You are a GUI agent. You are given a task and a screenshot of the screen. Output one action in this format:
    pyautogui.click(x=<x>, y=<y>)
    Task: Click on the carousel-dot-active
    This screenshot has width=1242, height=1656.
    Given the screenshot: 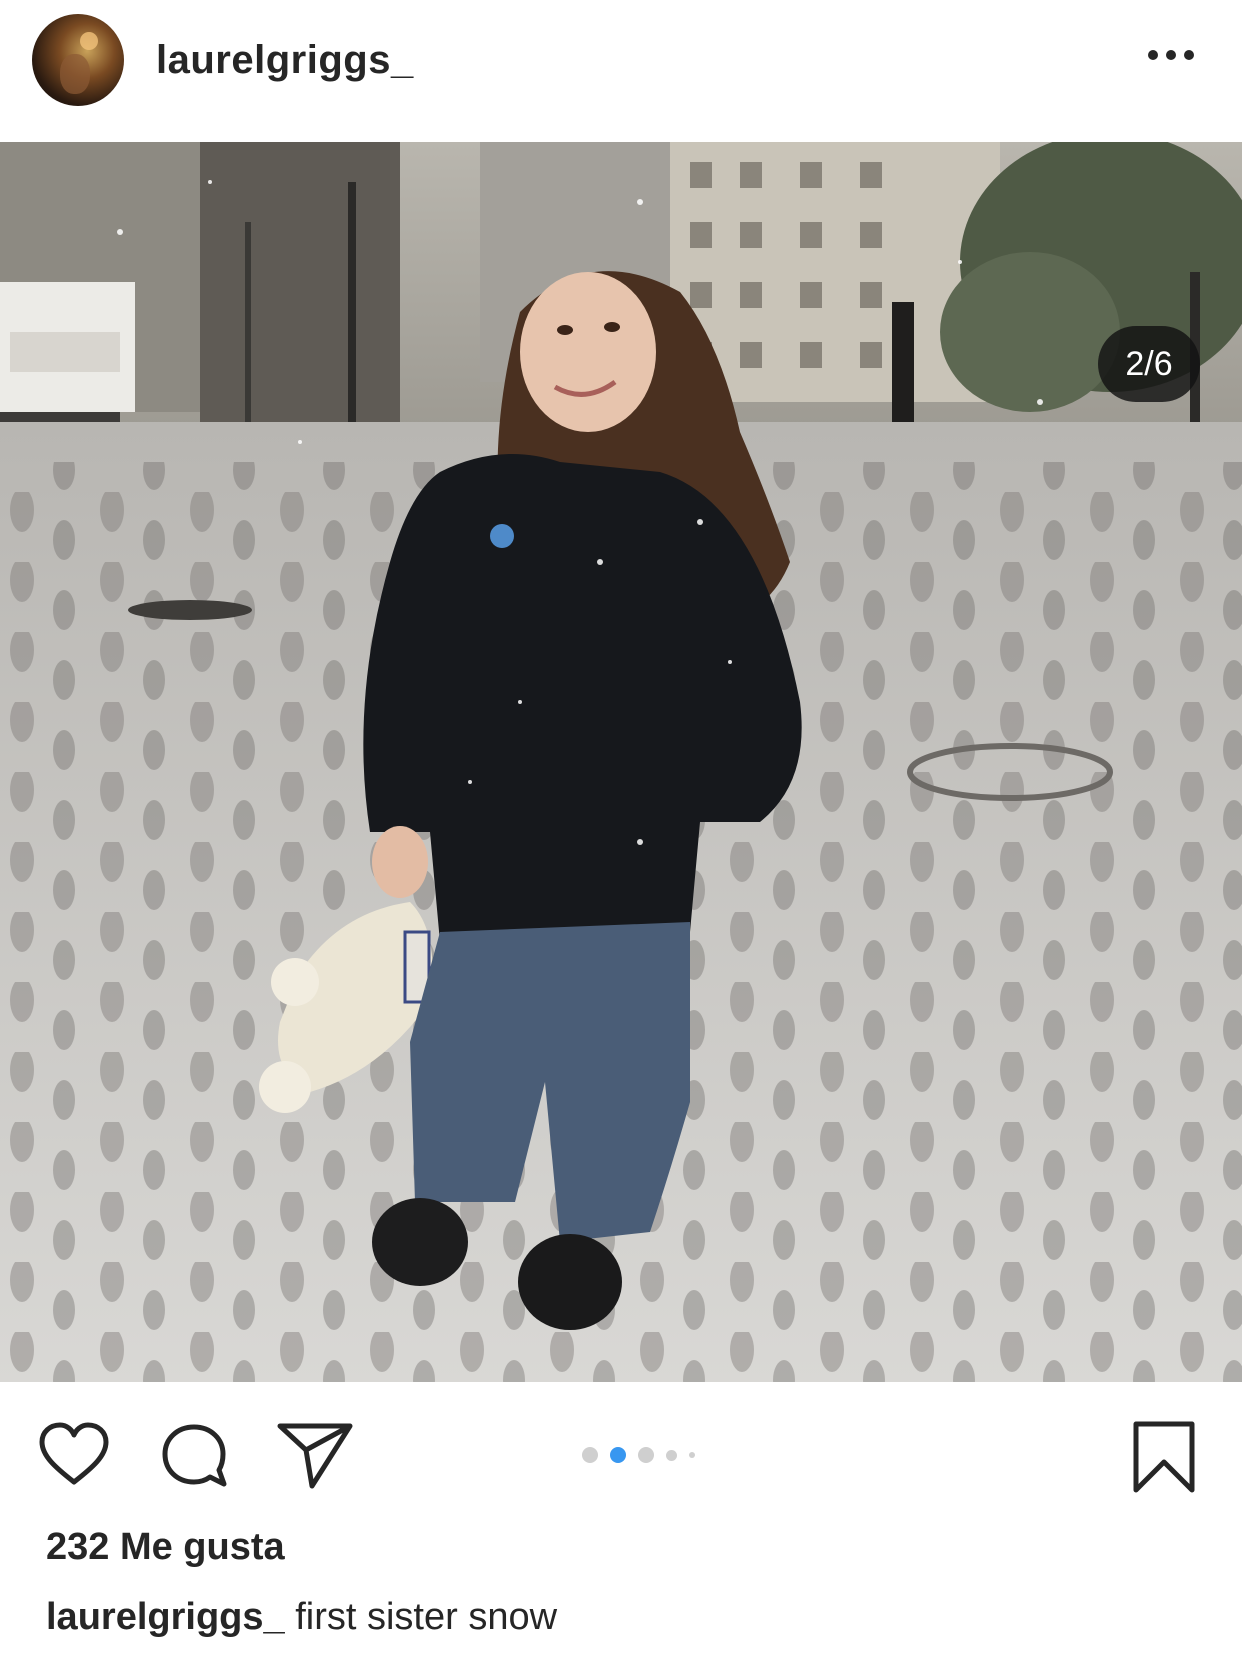 What is the action you would take?
    pyautogui.click(x=618, y=1455)
    